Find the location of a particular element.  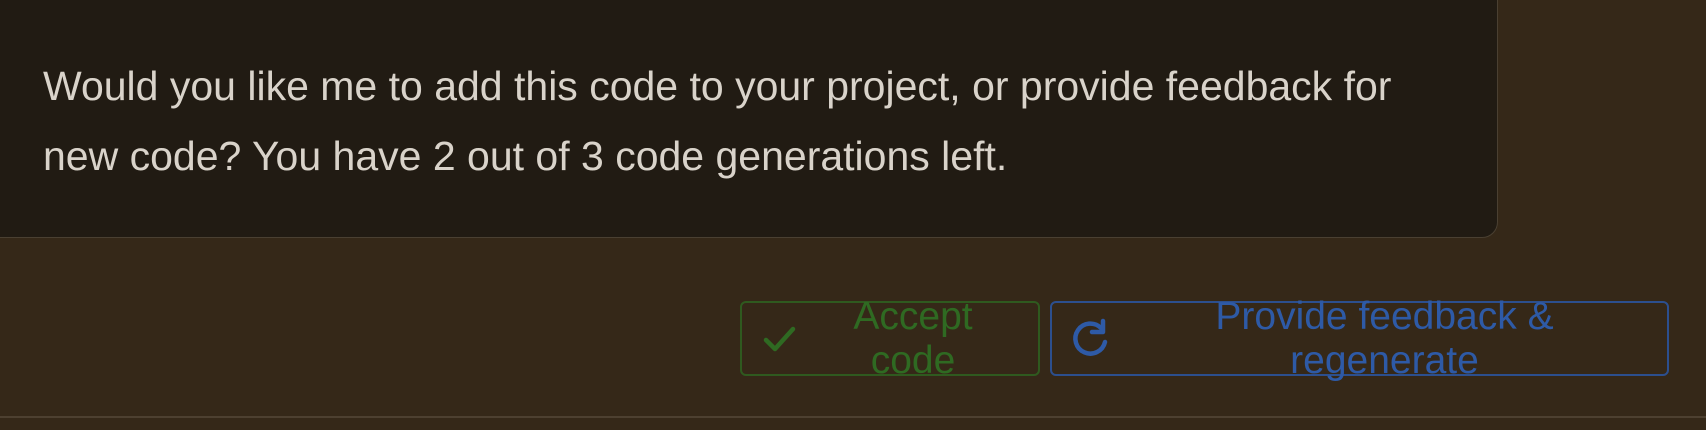

accept-code-label: Accept code is located at coordinates (913, 338).